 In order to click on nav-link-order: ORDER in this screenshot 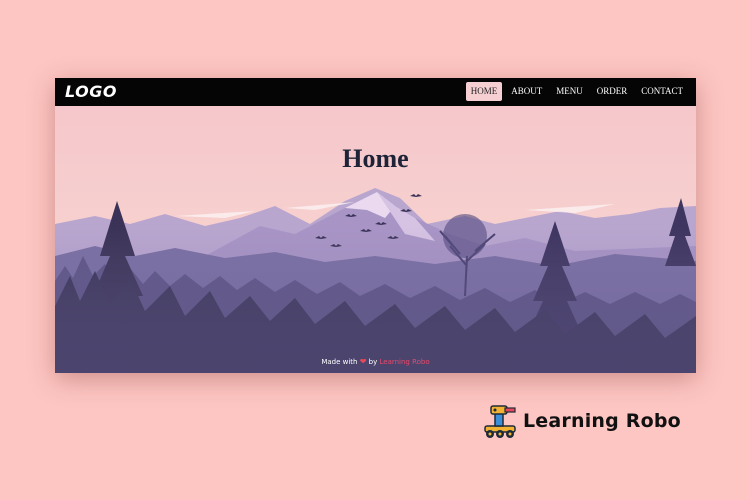, I will do `click(612, 91)`.